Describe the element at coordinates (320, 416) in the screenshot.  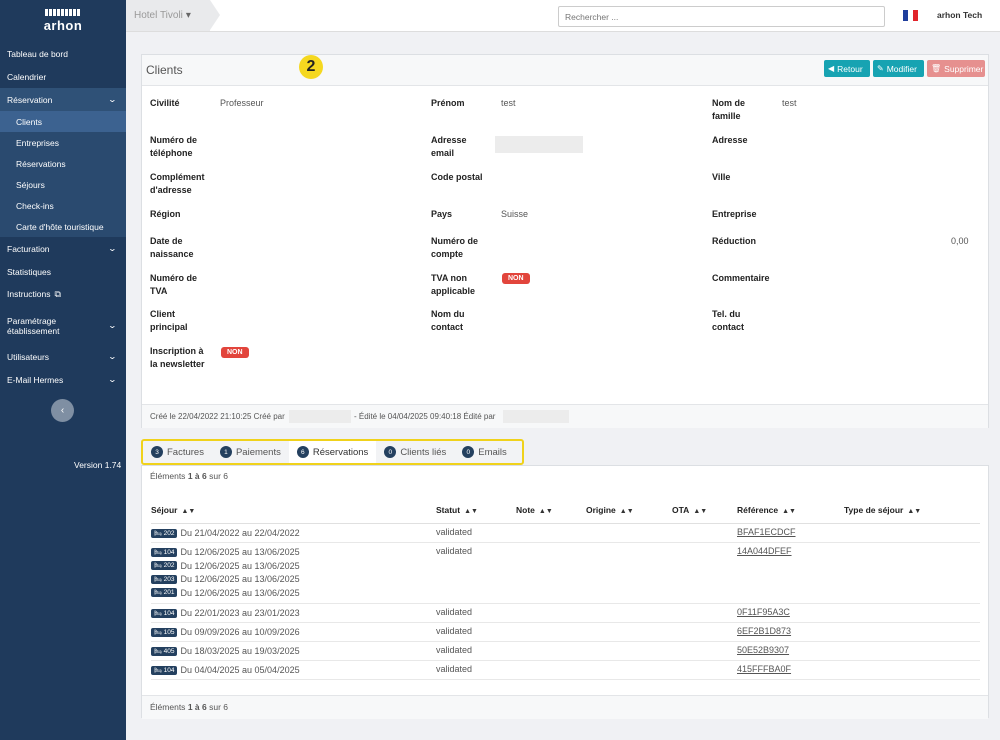
I see `masked-creator` at that location.